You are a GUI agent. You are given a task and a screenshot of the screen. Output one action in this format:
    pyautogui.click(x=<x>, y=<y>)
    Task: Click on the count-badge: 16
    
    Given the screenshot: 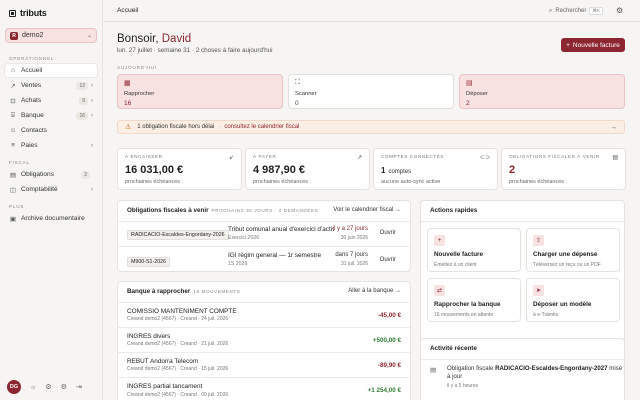 What is the action you would take?
    pyautogui.click(x=82, y=115)
    